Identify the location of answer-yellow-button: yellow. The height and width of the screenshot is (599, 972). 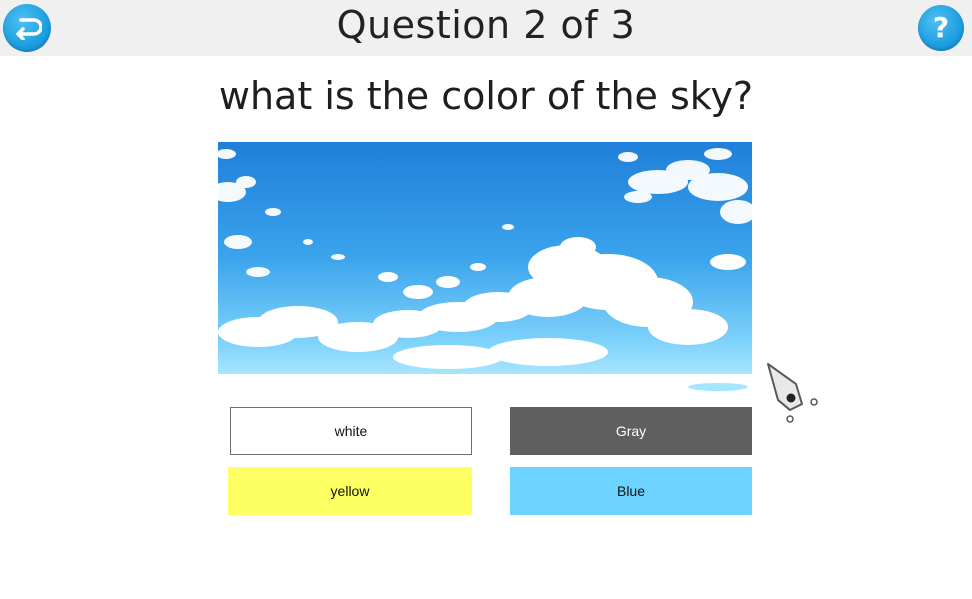
(350, 491).